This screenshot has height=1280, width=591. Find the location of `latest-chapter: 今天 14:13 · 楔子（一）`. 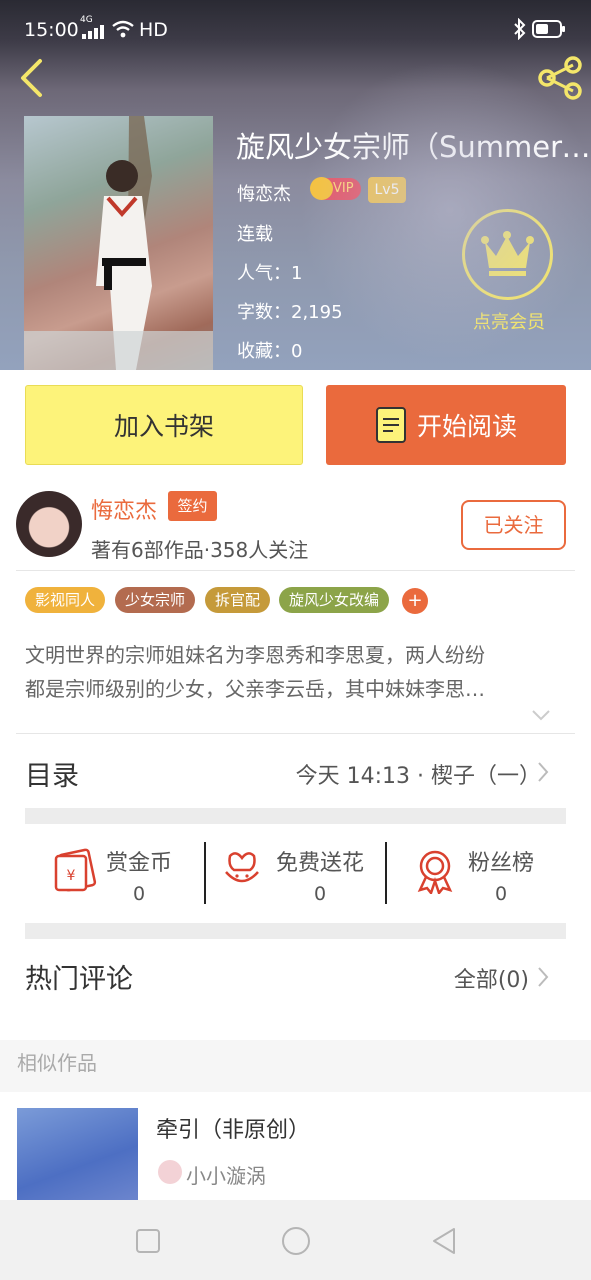

latest-chapter: 今天 14:13 · 楔子（一） is located at coordinates (418, 774).